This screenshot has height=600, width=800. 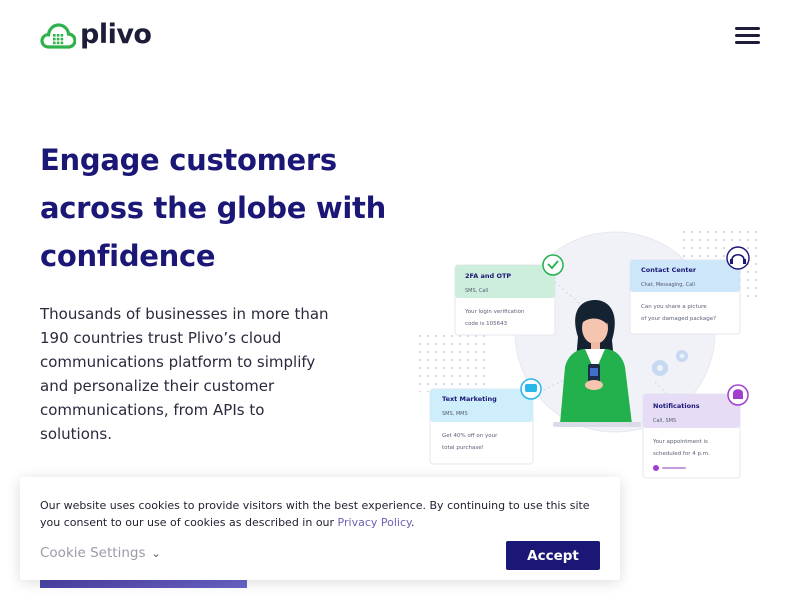 I want to click on shield-check-icon, so click(x=553, y=265).